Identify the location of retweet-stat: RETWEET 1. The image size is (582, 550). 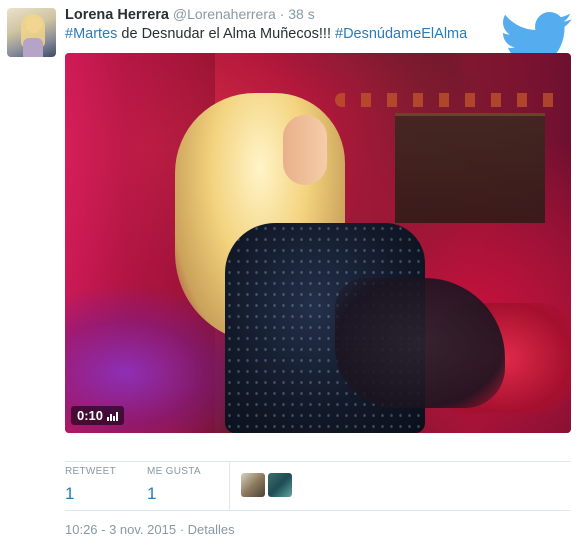
(106, 486).